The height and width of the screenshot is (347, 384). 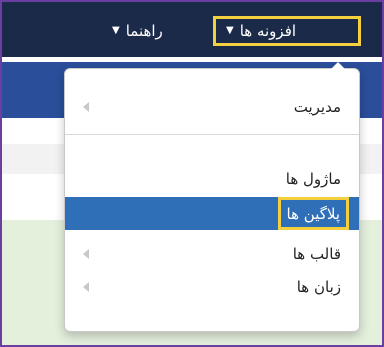 I want to click on menu-item-languages: زبان ها, so click(x=212, y=286).